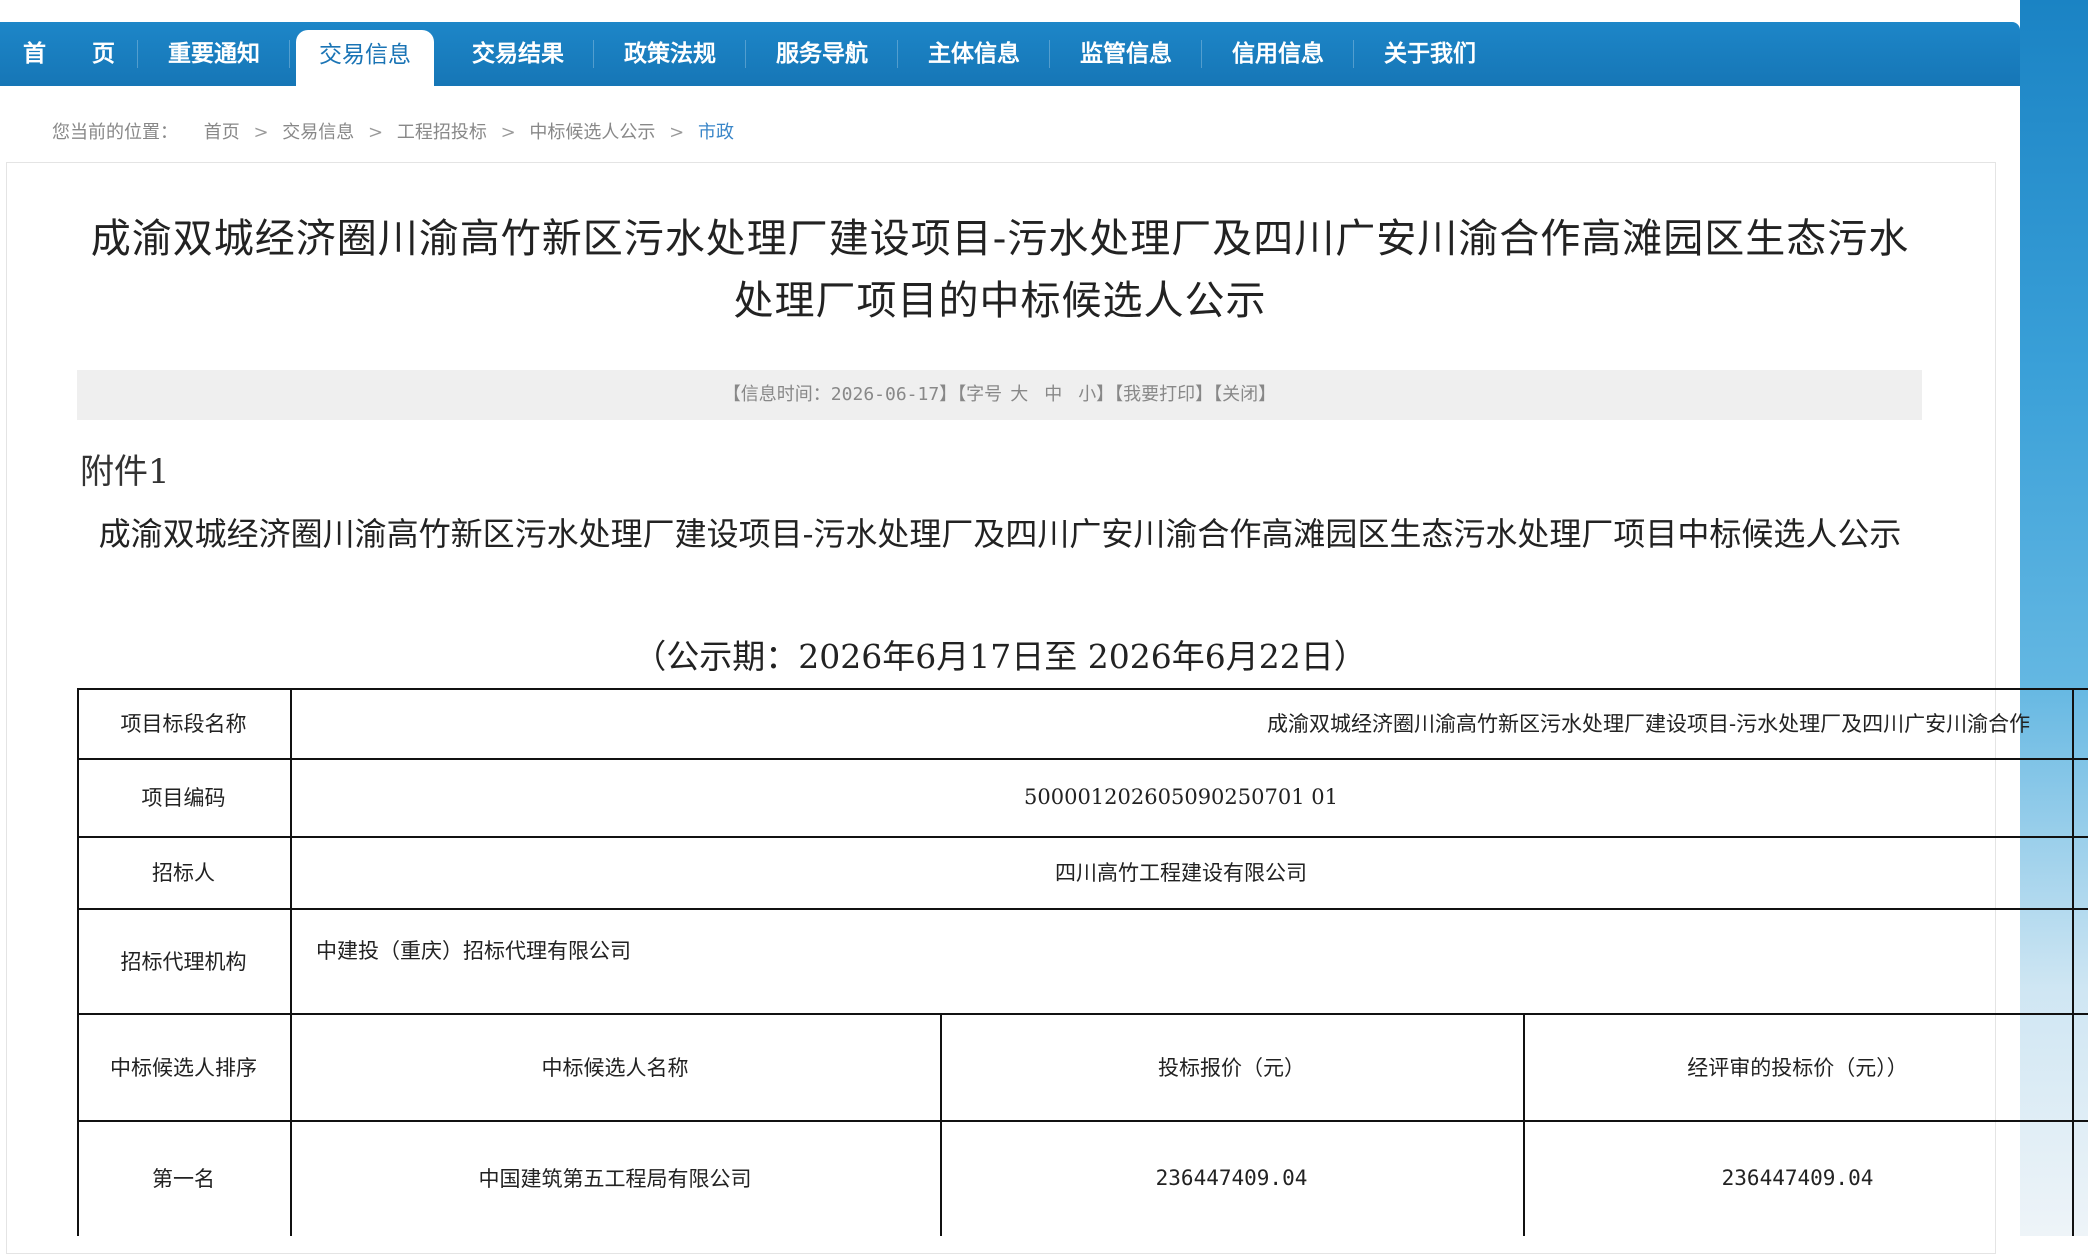 The image size is (2088, 1254). I want to click on print-link: 【我要打印】, so click(1163, 394).